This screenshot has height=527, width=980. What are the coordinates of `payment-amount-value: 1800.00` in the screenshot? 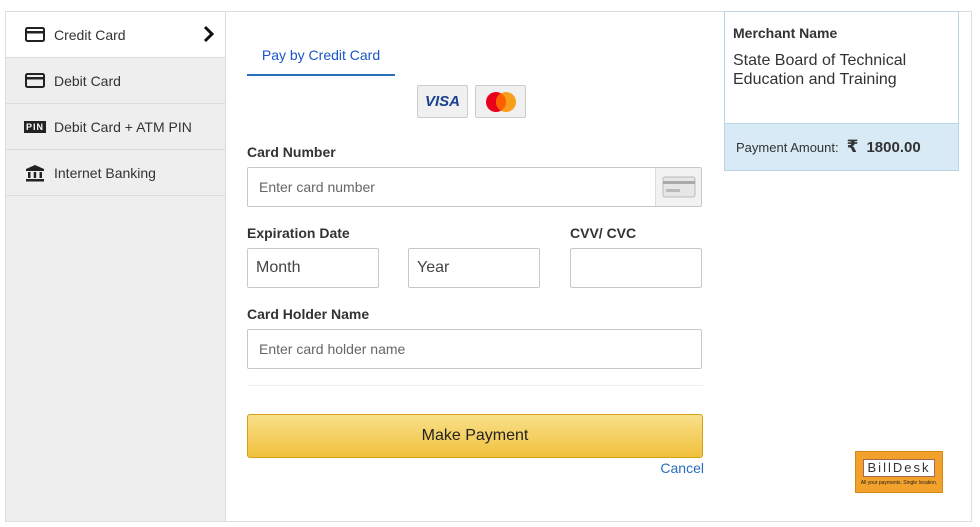 It's located at (893, 147).